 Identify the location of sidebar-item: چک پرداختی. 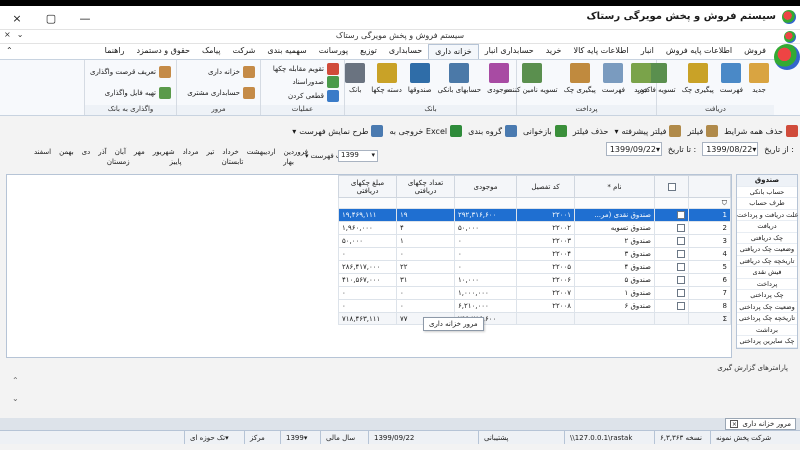
(767, 296).